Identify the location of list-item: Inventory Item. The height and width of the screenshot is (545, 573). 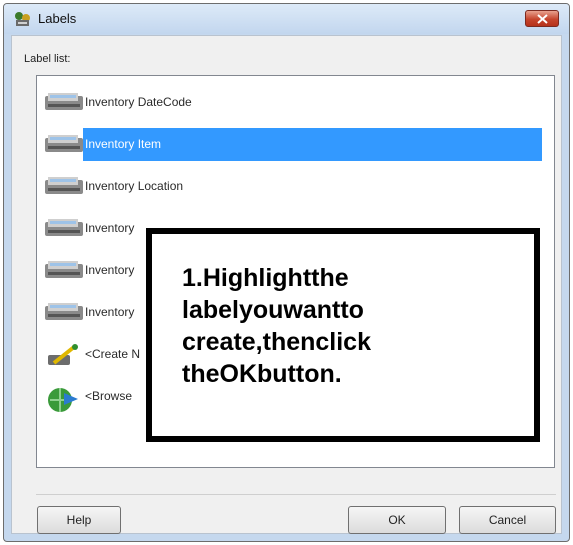
(289, 143).